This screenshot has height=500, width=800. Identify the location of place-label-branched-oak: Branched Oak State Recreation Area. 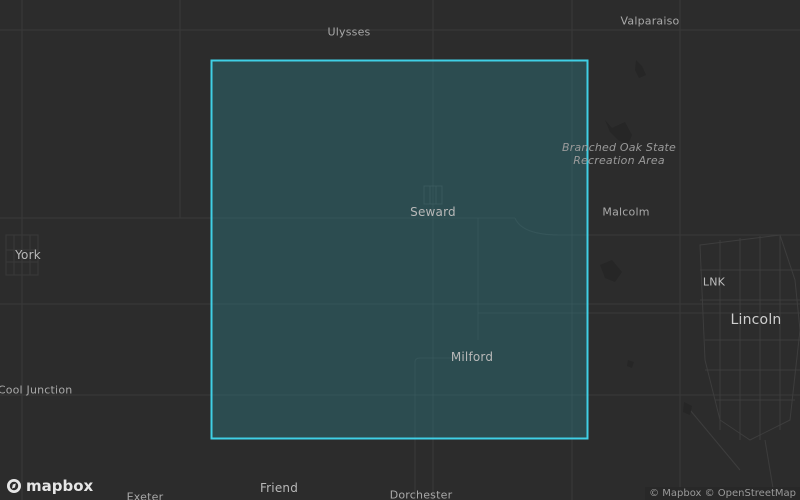
(619, 154).